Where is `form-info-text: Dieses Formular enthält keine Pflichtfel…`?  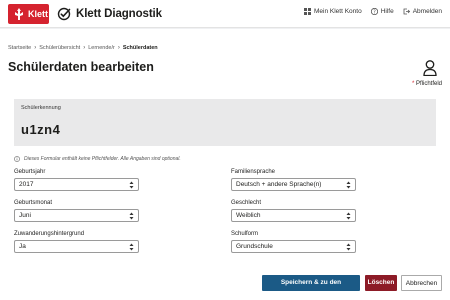 form-info-text: Dieses Formular enthält keine Pflichtfel… is located at coordinates (102, 159).